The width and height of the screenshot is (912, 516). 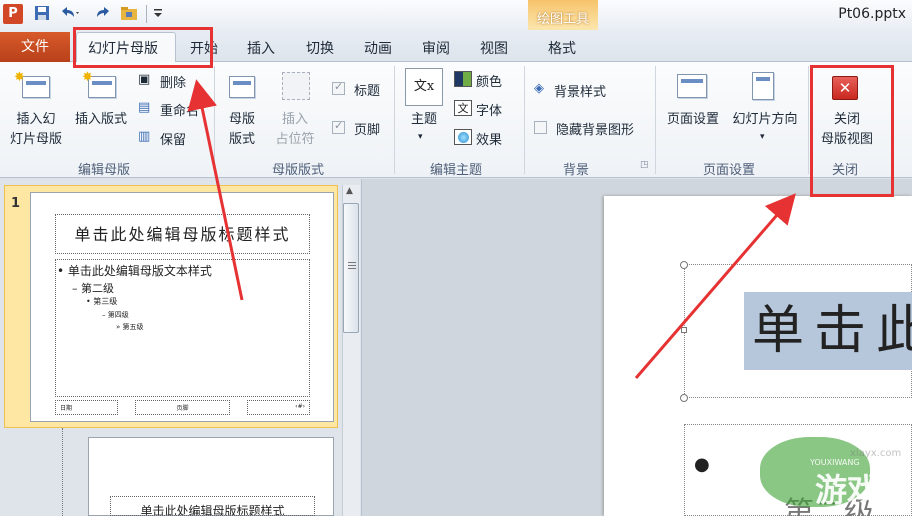 I want to click on watermark-url: xiayx.com, so click(x=876, y=453).